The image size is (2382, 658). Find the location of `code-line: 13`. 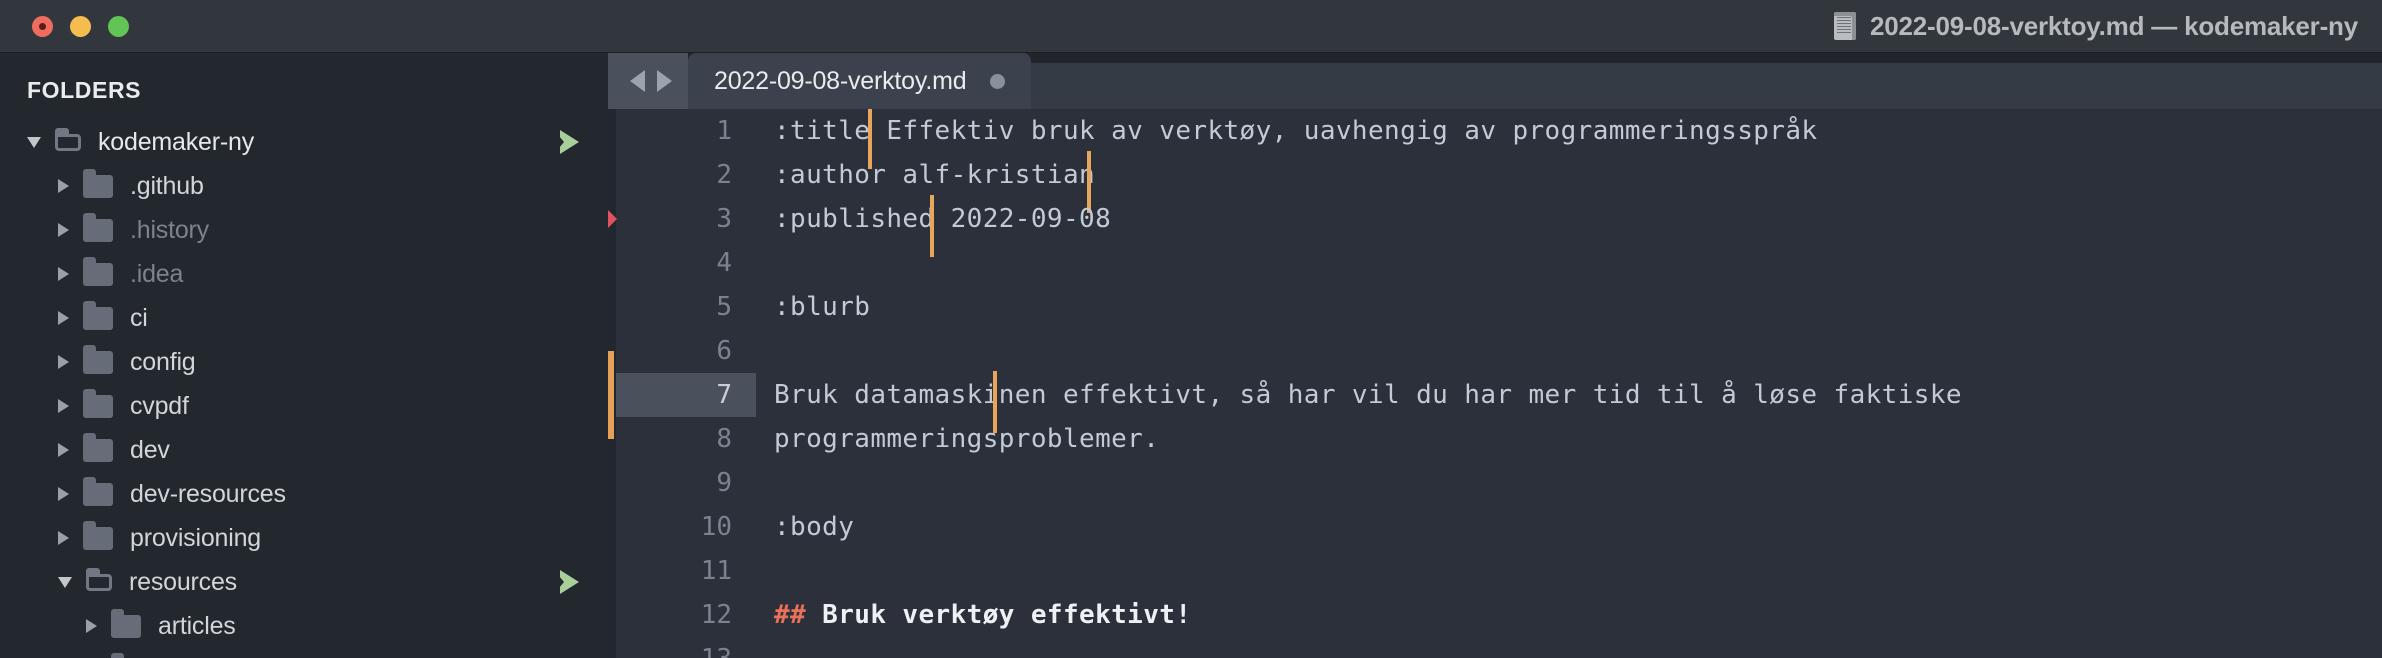

code-line: 13 is located at coordinates (1499, 647).